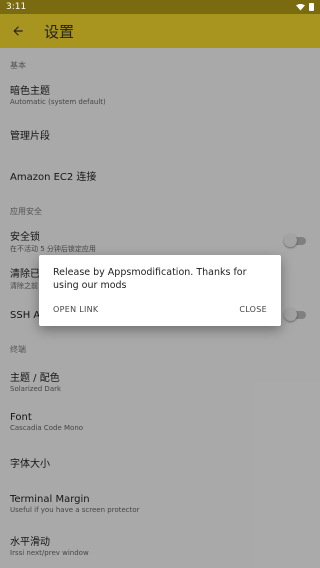 This screenshot has height=568, width=320. What do you see at coordinates (160, 7) in the screenshot?
I see `status-bar: 3:11` at bounding box center [160, 7].